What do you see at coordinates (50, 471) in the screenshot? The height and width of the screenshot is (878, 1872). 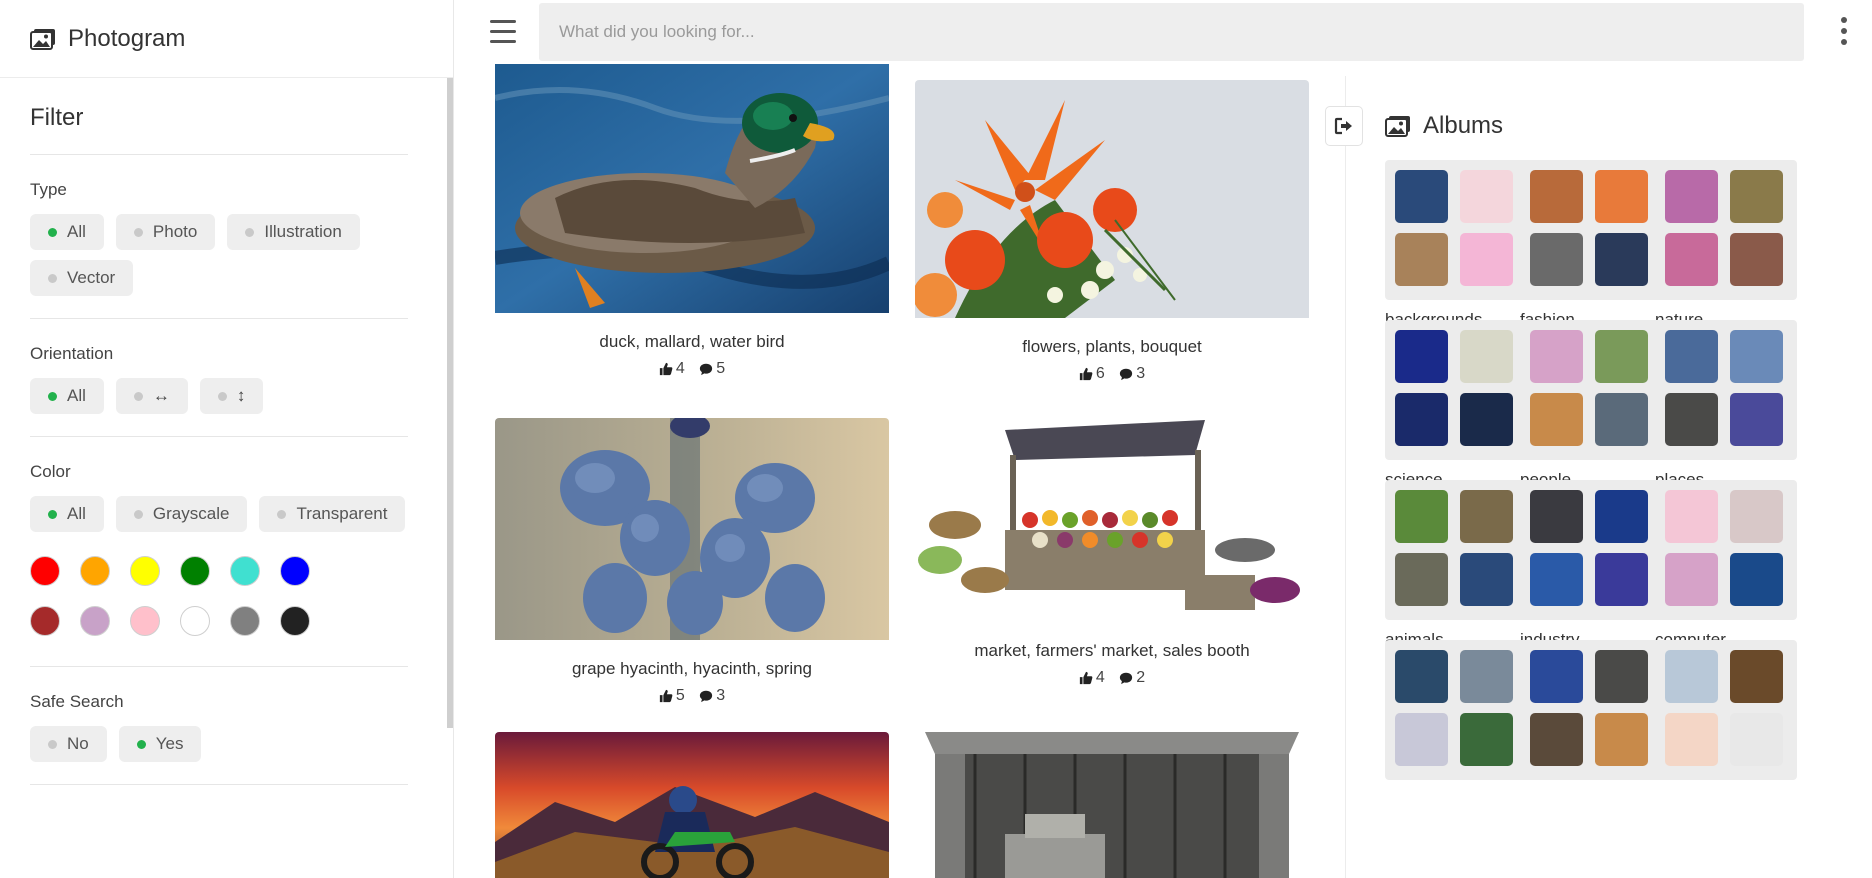 I see `filter-color-title: Color` at bounding box center [50, 471].